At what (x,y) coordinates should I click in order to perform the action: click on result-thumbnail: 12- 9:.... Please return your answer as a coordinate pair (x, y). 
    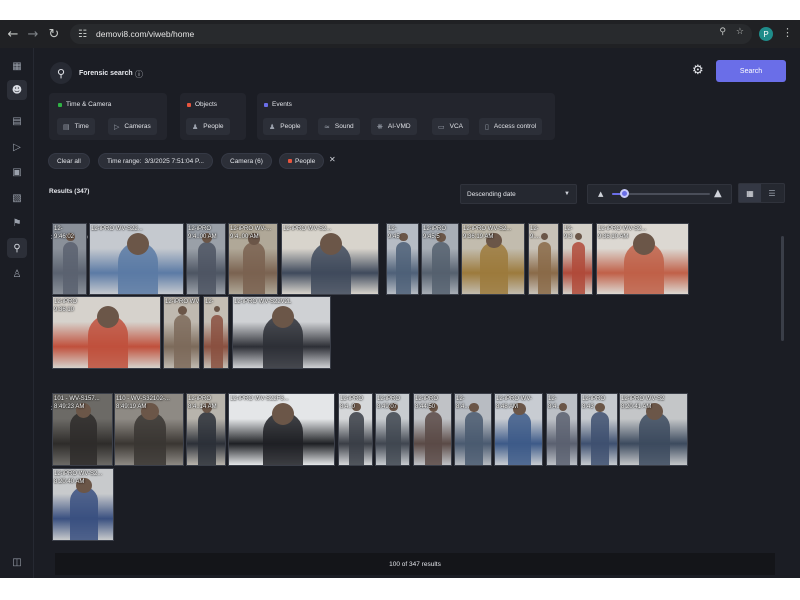
    Looking at the image, I should click on (543, 259).